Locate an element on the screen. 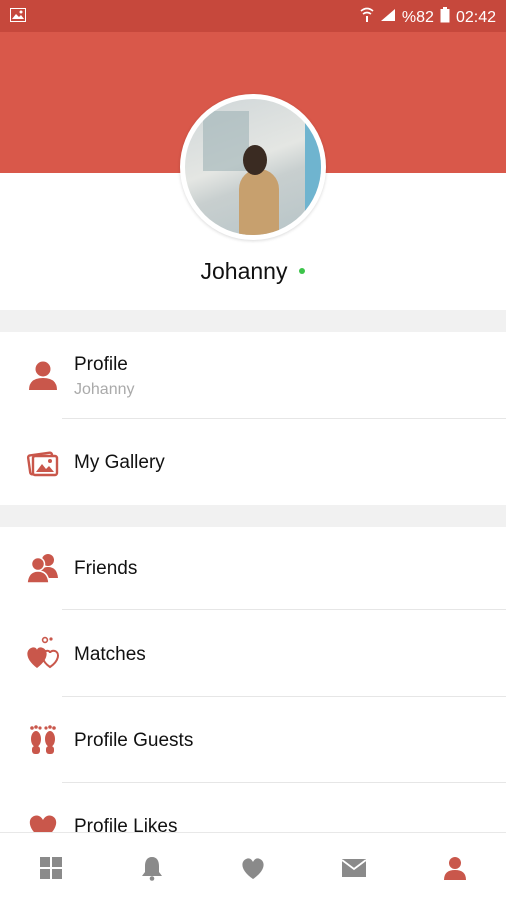 The height and width of the screenshot is (901, 506). clock: 02:42 is located at coordinates (475, 17).